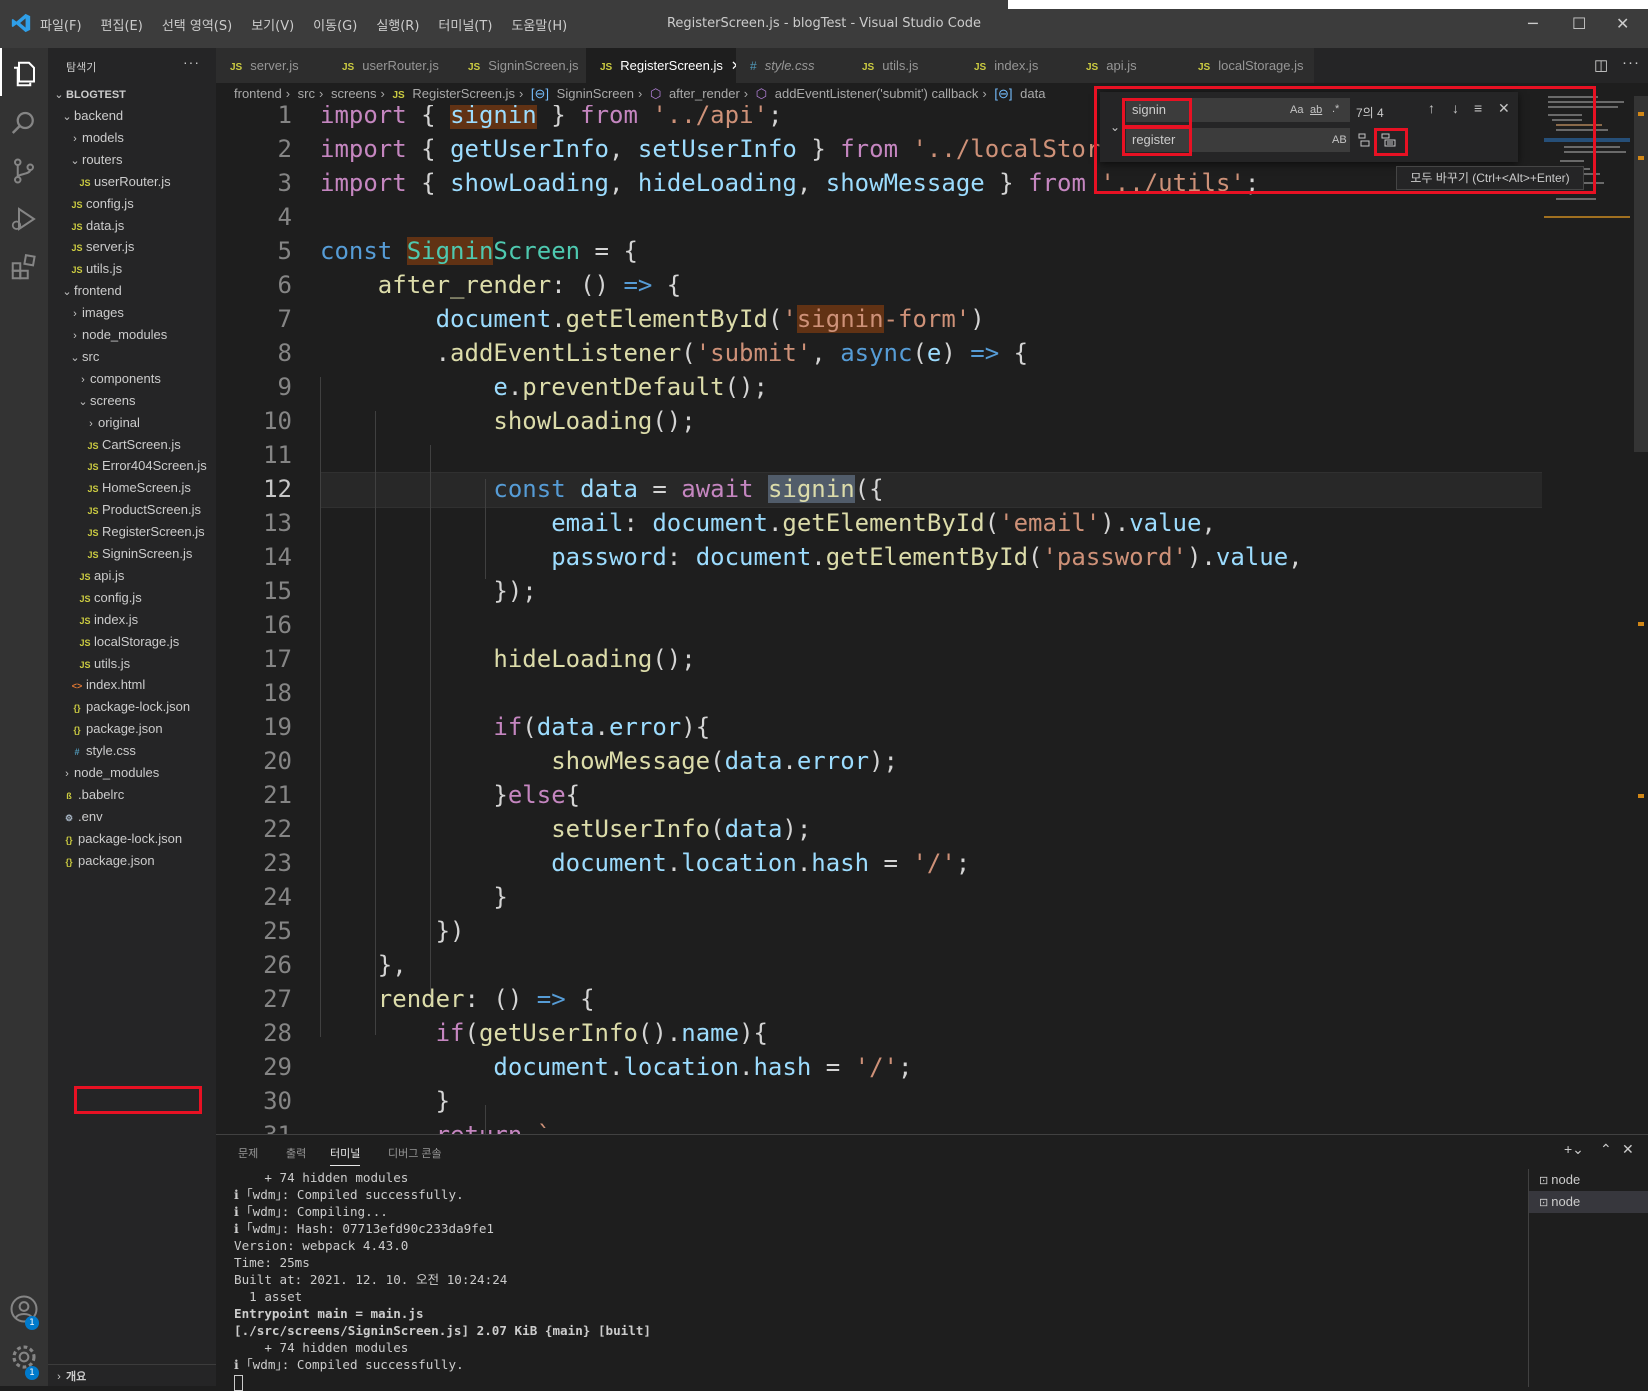 The image size is (1648, 1391). I want to click on code-line-10: showLoading();, so click(594, 421).